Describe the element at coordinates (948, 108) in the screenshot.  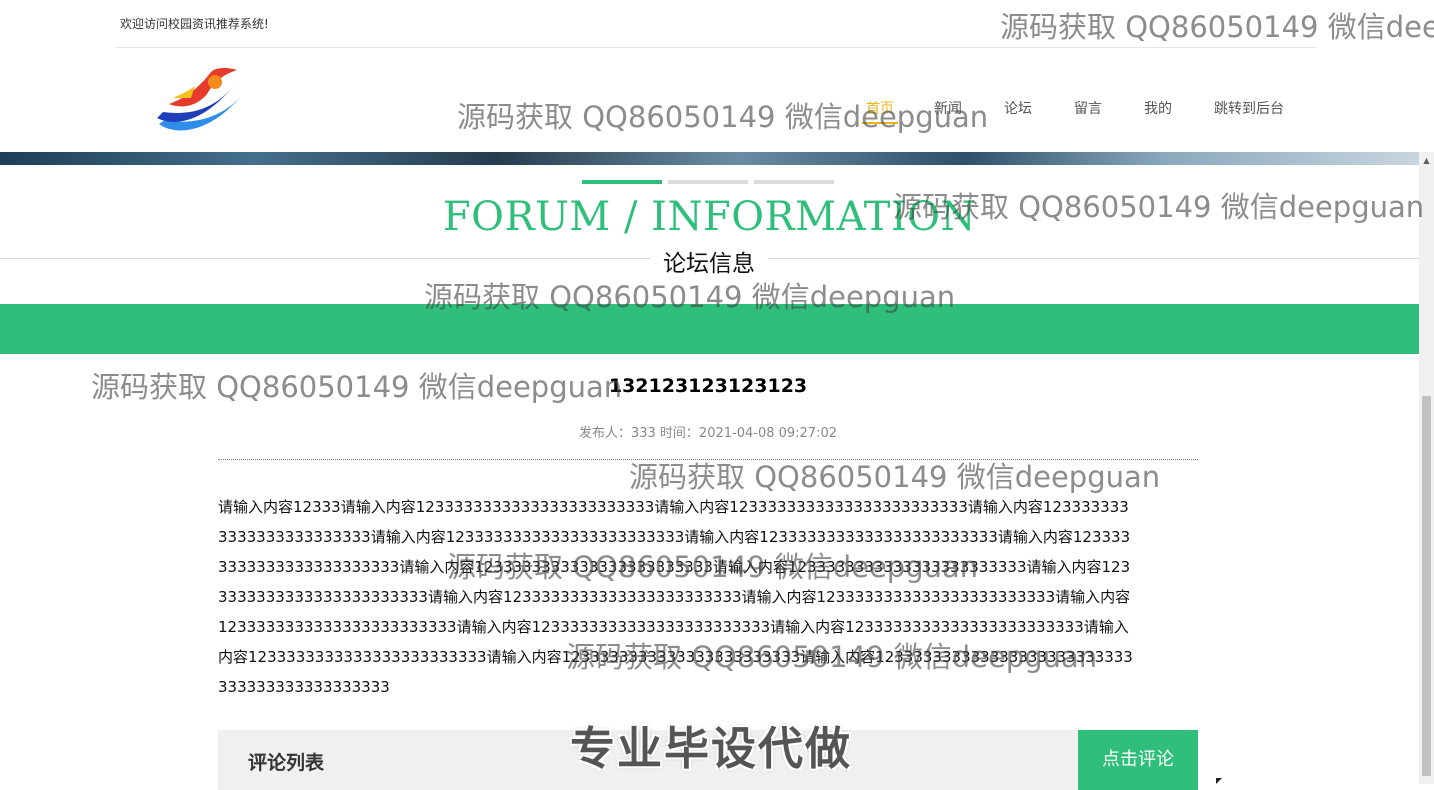
I see `nav-news: 新闻` at that location.